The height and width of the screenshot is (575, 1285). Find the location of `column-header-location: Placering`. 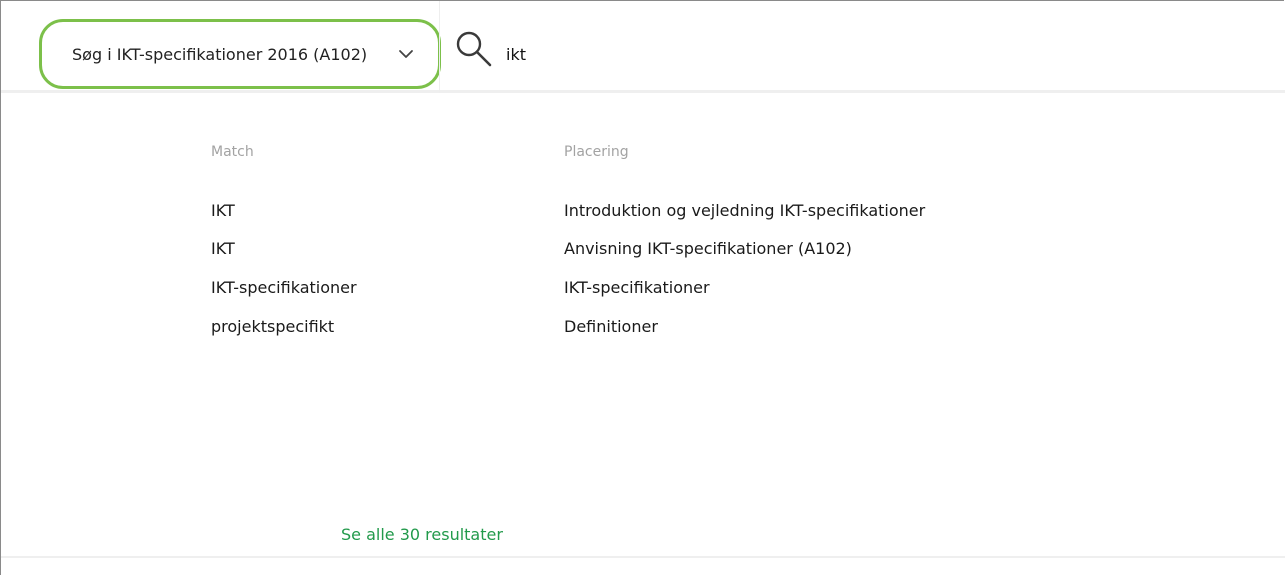

column-header-location: Placering is located at coordinates (596, 152).